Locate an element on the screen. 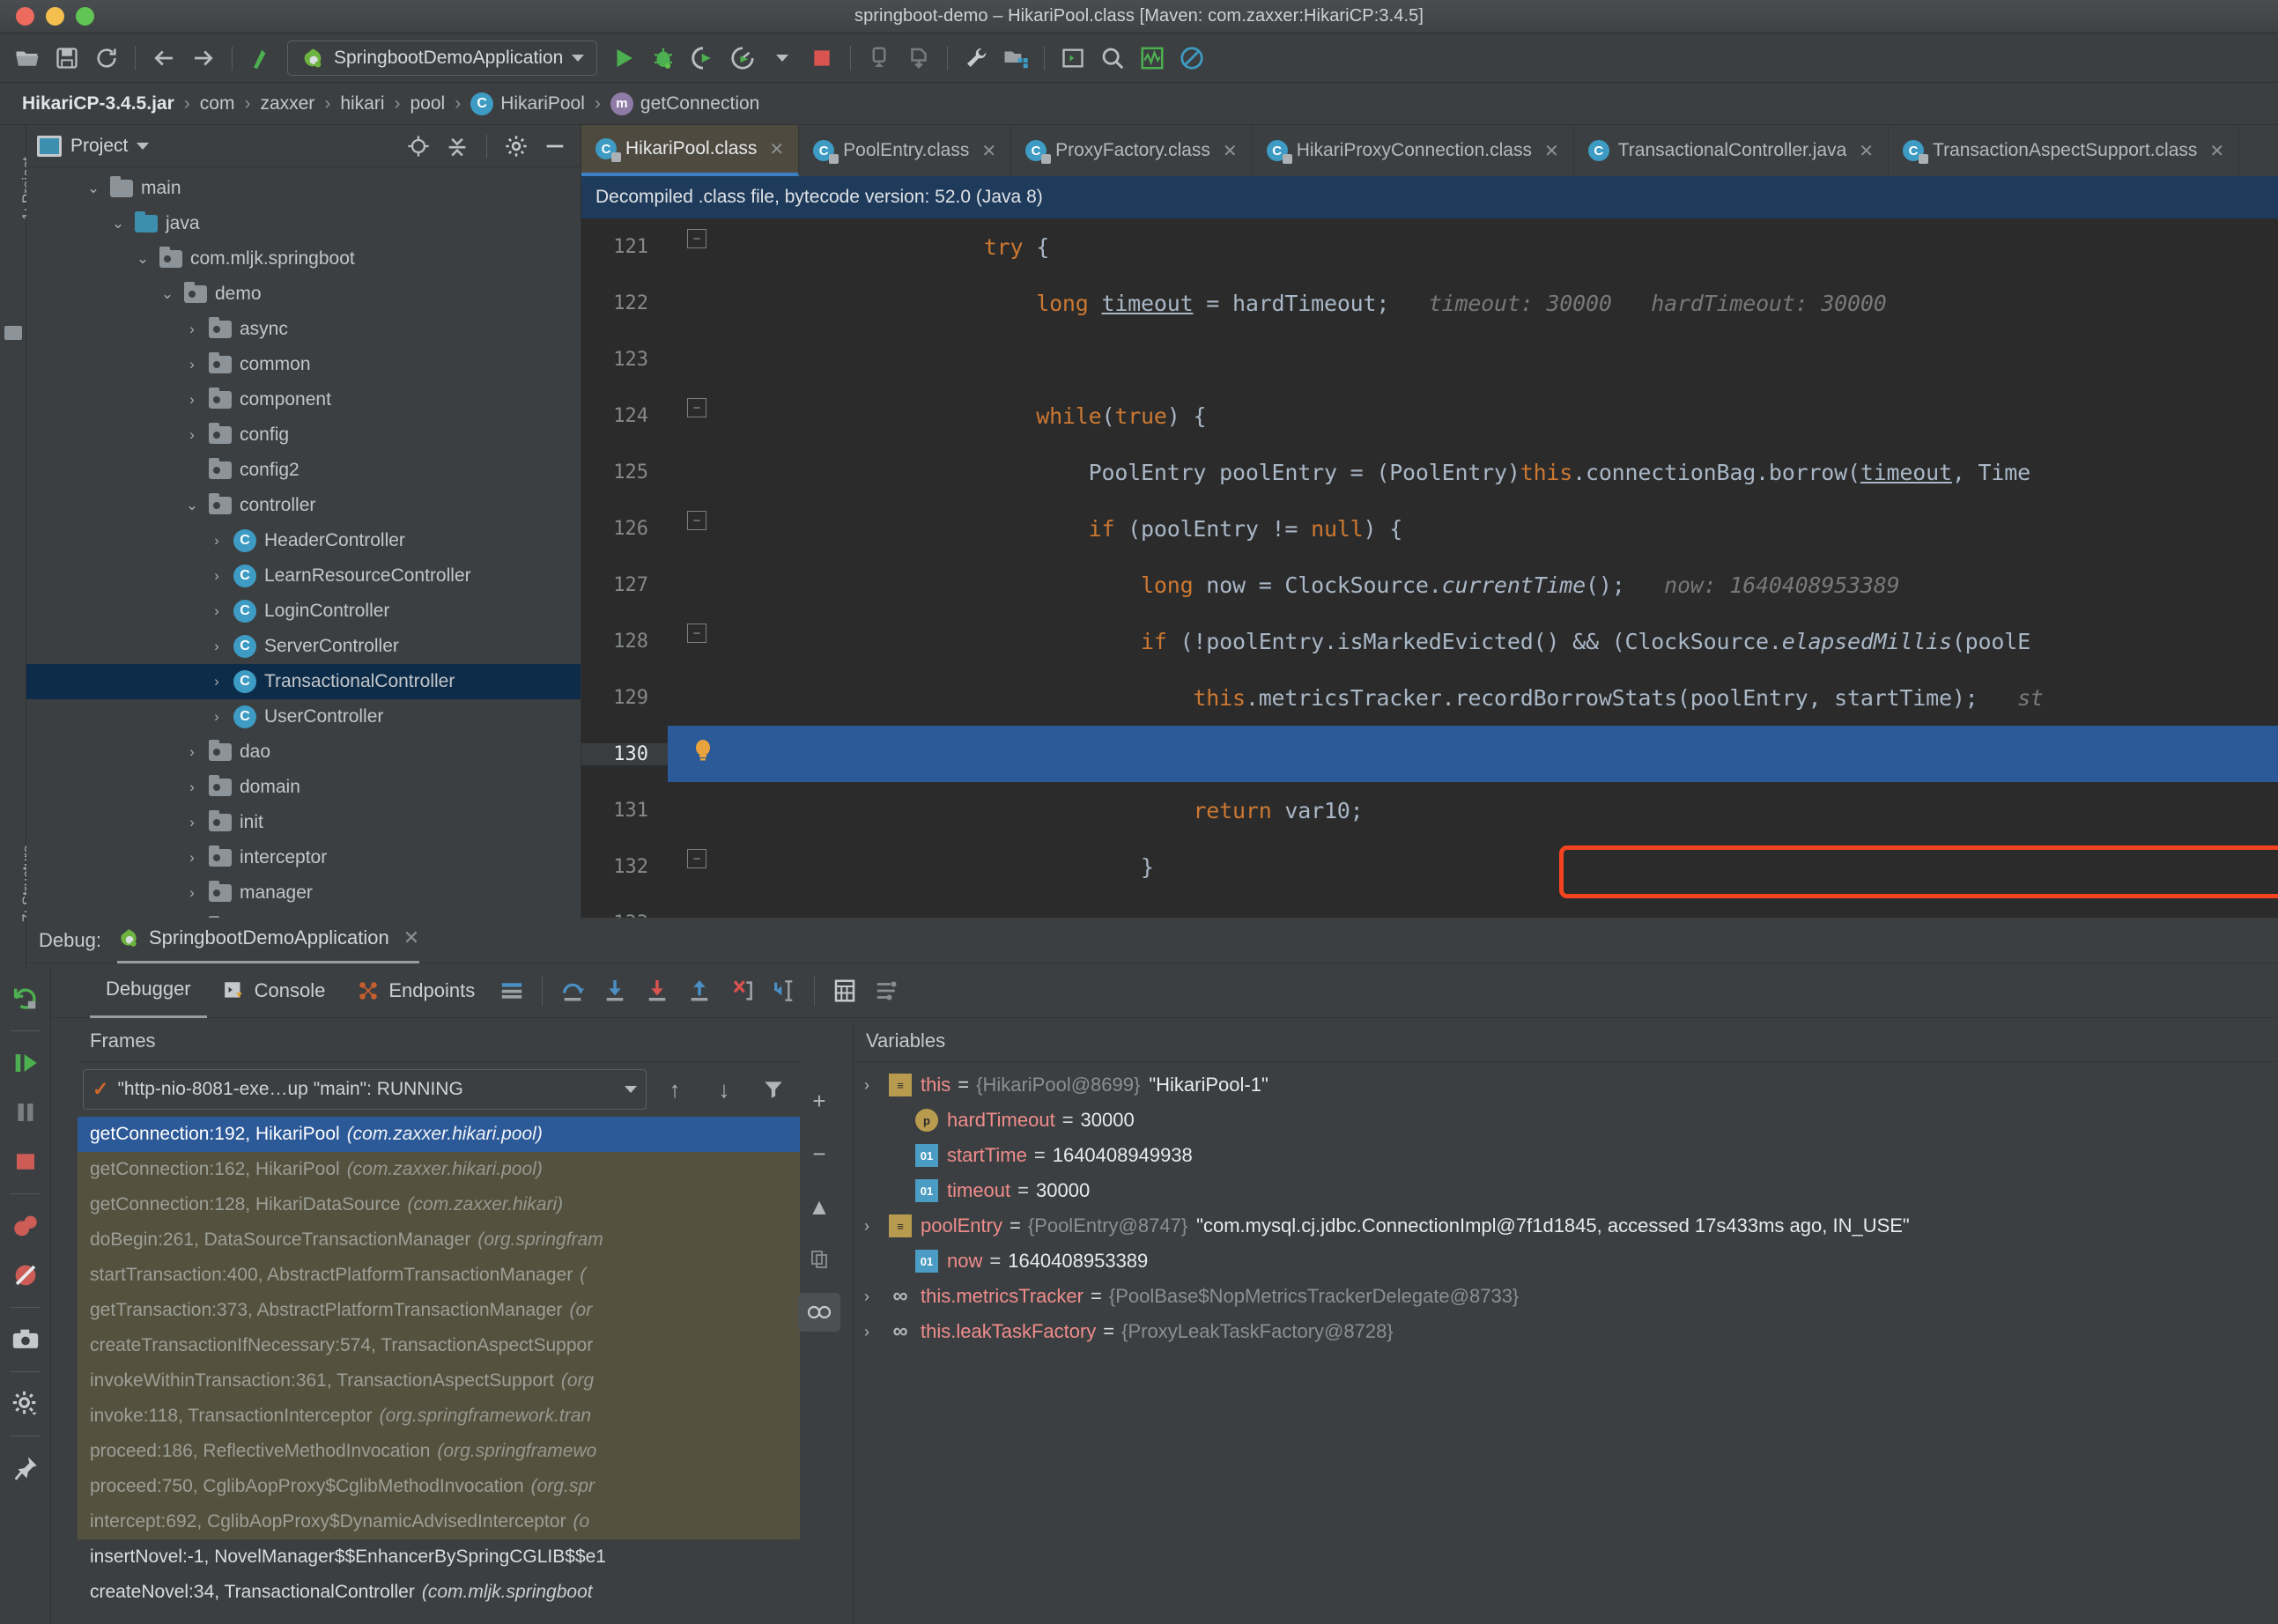 The image size is (2278, 1624). run-icon is located at coordinates (623, 58).